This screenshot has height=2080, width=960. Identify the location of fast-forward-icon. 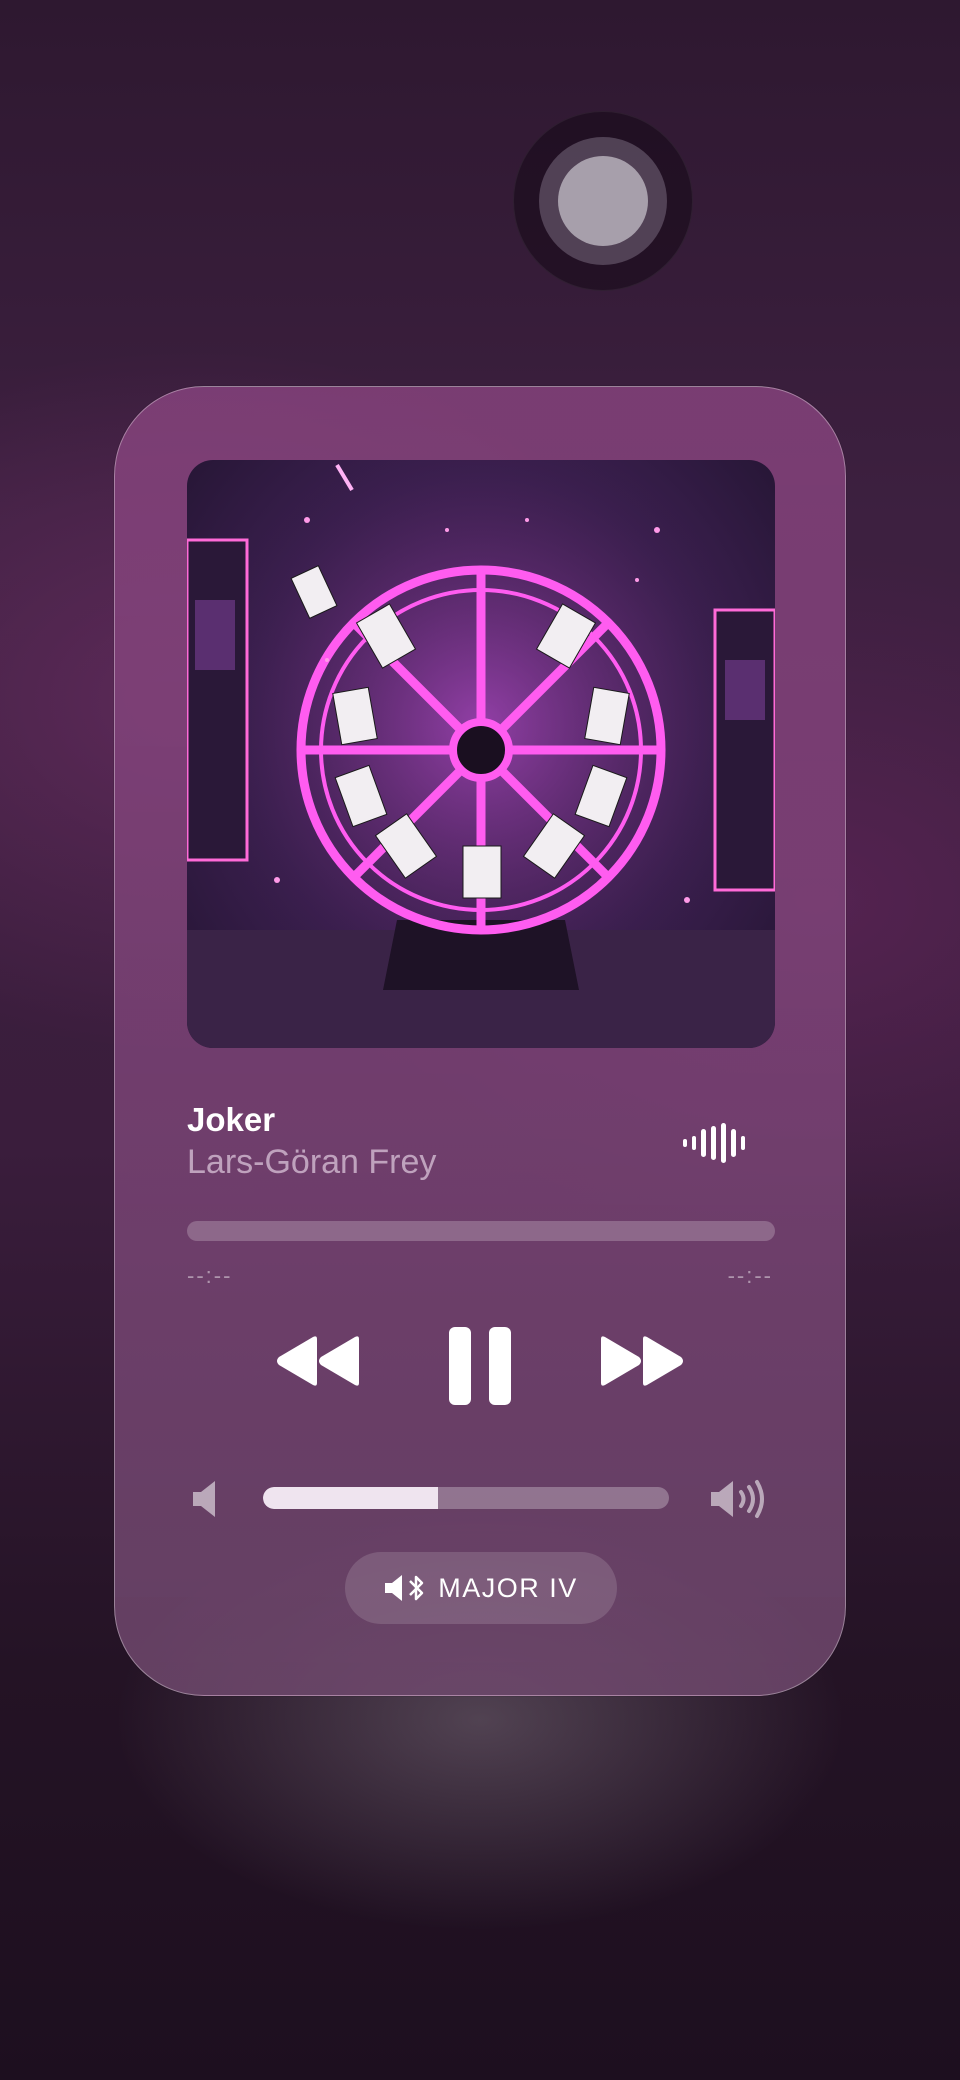
(642, 1361).